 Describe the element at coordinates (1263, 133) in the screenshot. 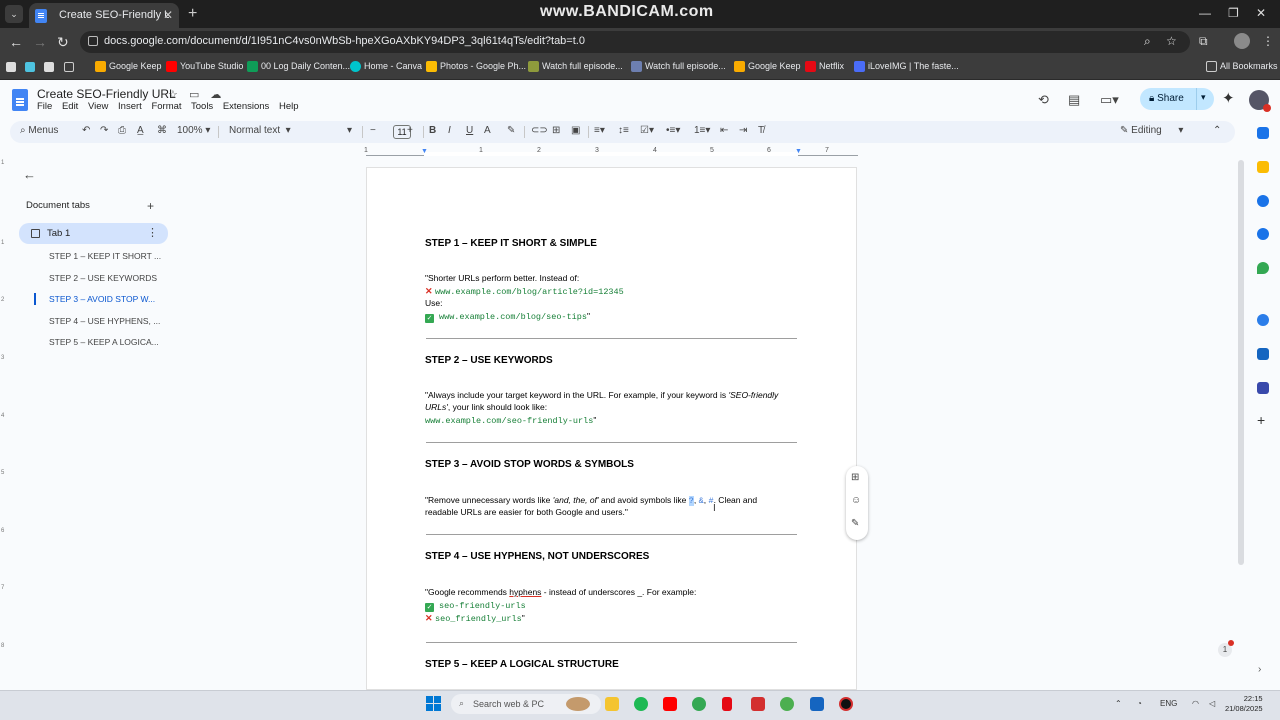

I see `calendar-icon` at that location.